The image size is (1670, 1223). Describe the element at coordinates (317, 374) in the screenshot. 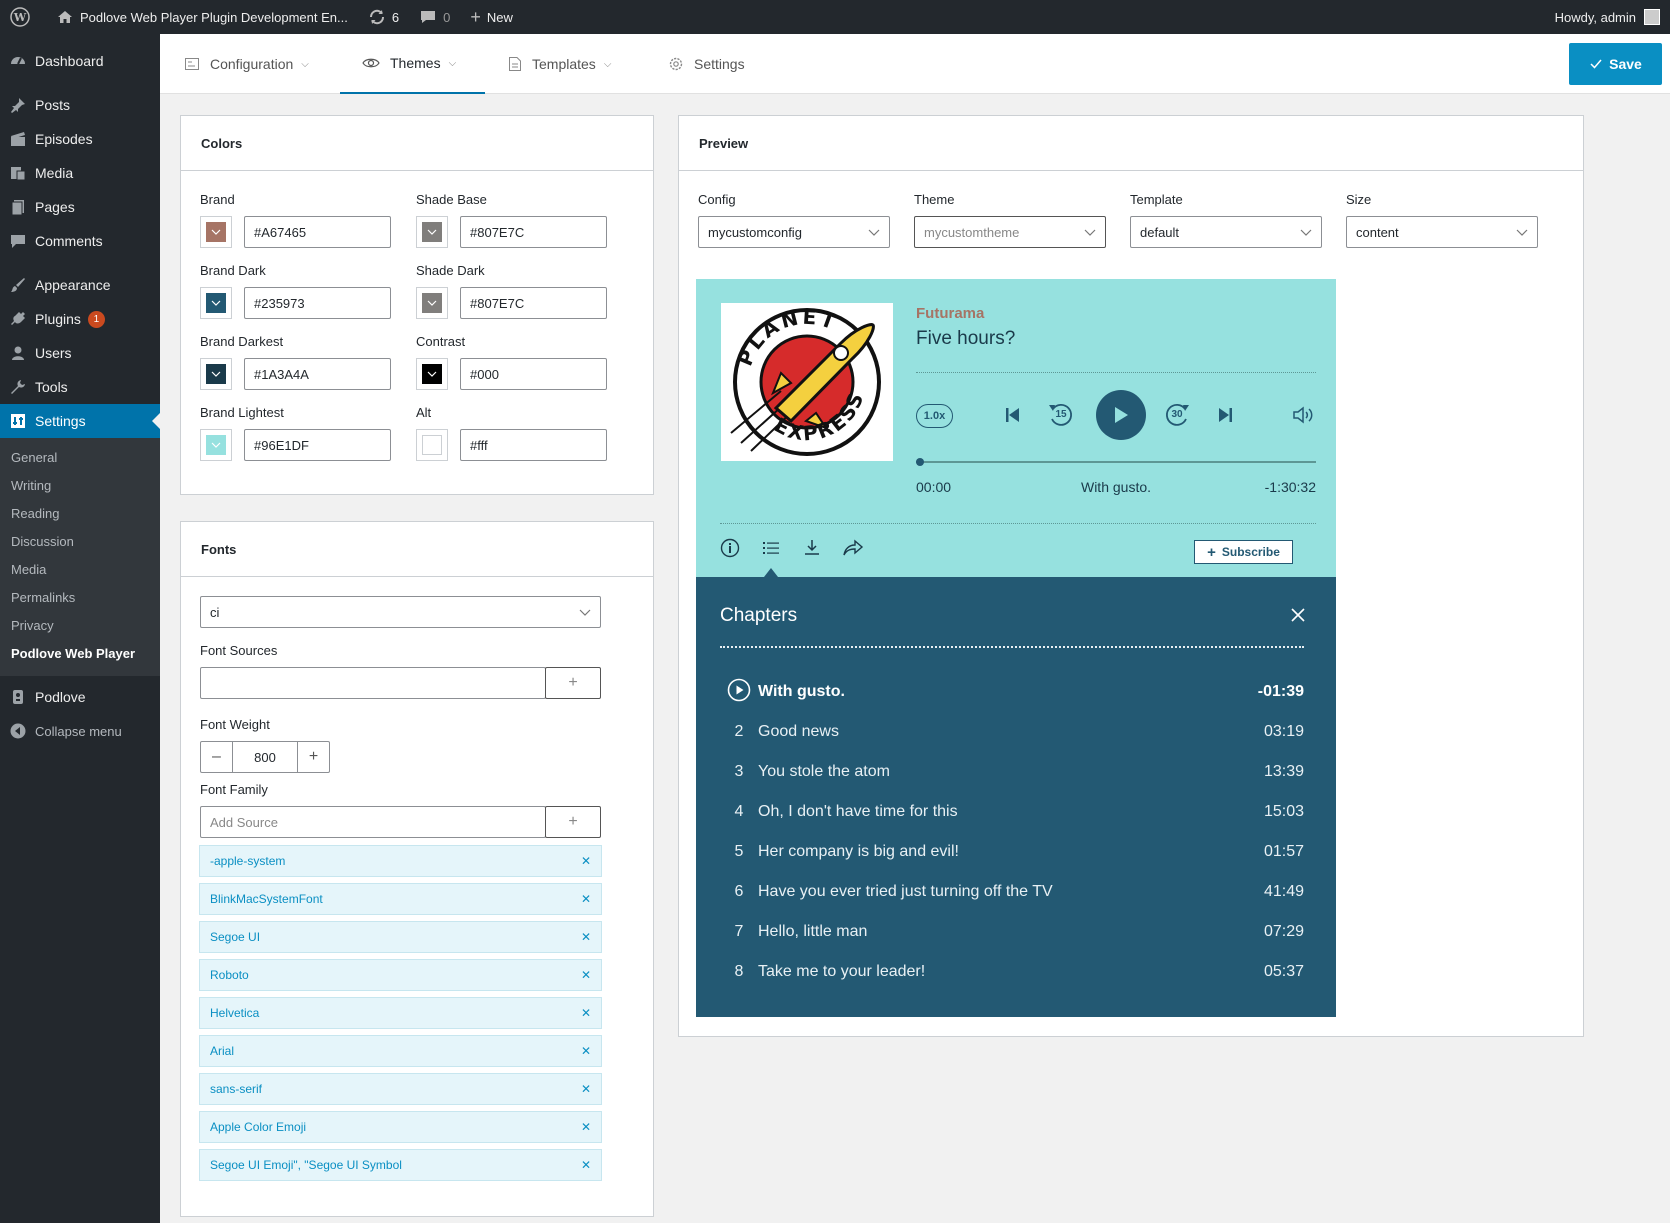

I see `brand-darkest-hex-input: #1A3A4A` at that location.